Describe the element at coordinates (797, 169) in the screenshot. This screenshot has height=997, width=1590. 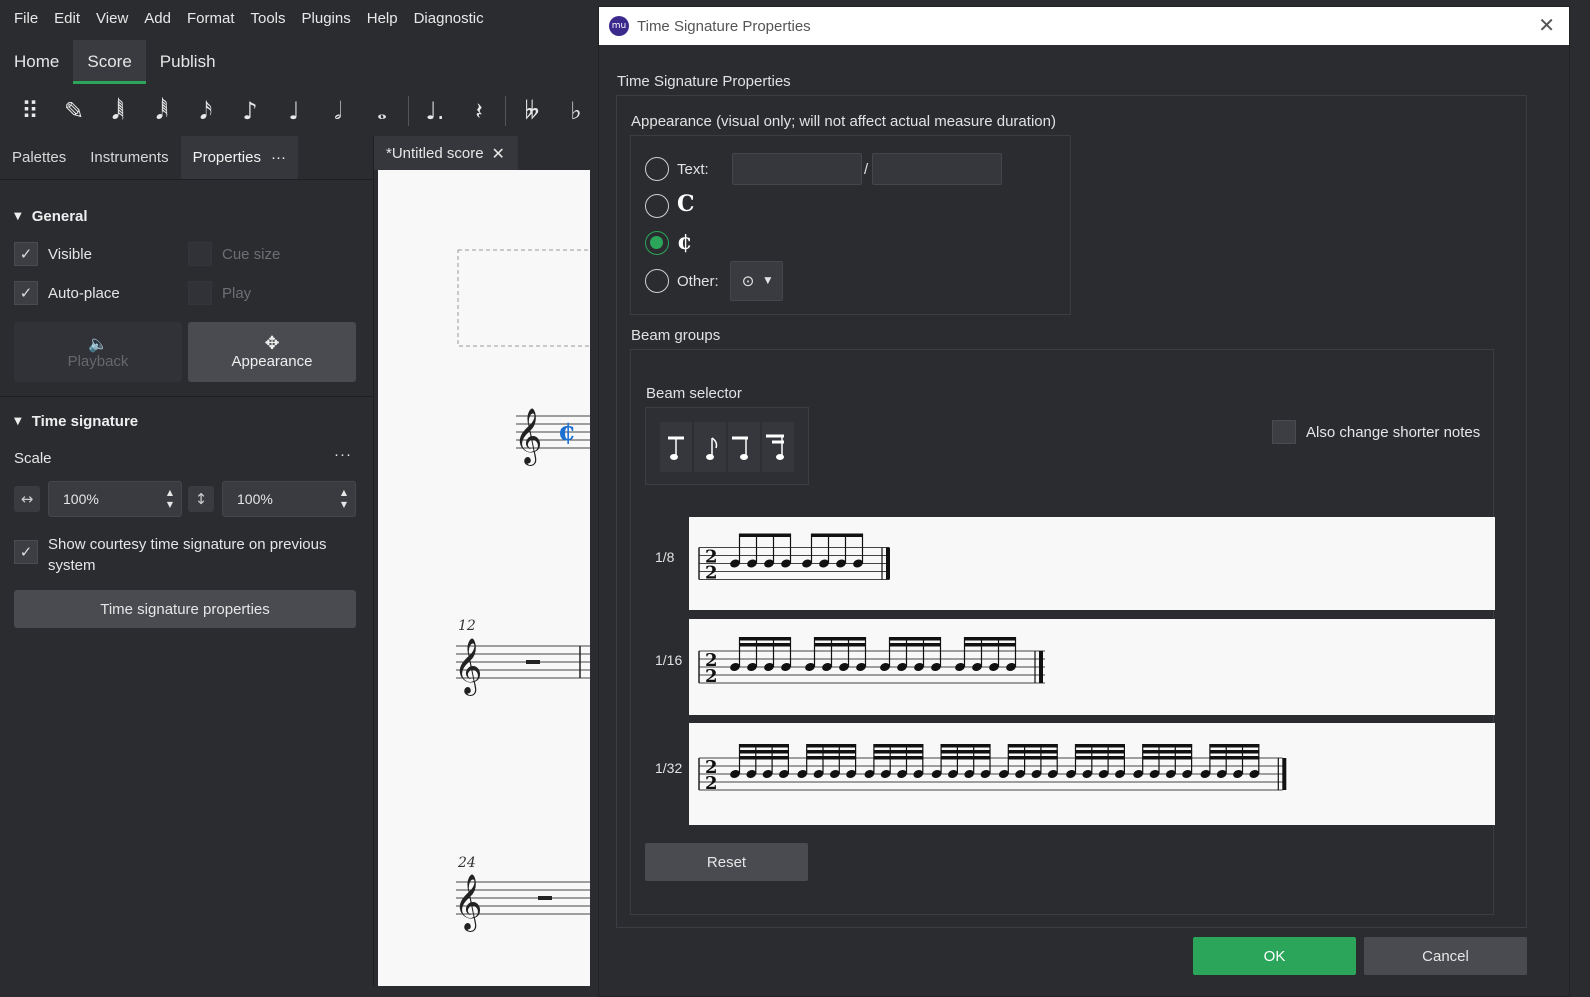
I see `numerator-text-field` at that location.